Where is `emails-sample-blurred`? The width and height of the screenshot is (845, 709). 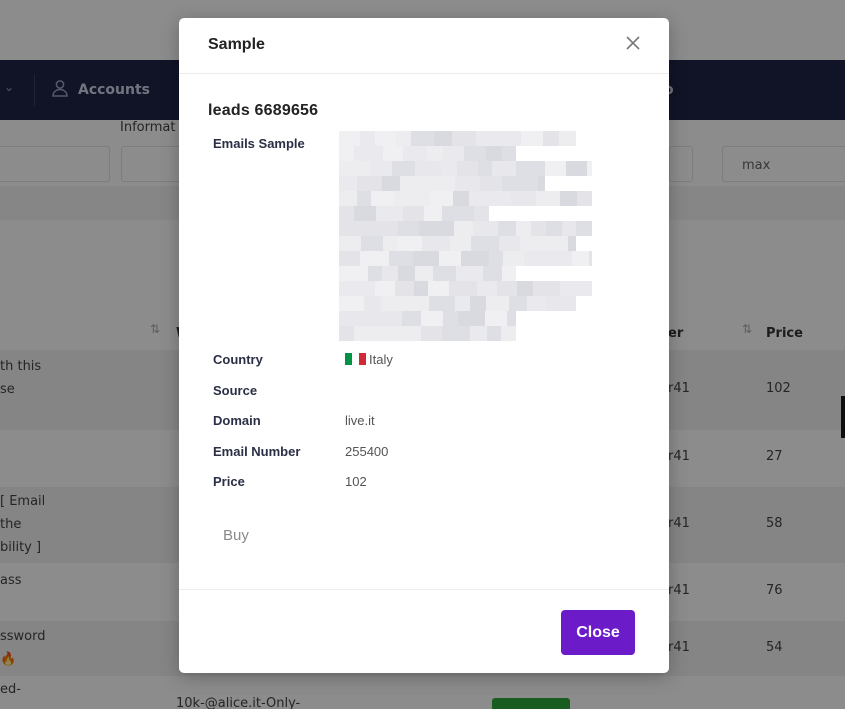
emails-sample-blurred is located at coordinates (467, 237).